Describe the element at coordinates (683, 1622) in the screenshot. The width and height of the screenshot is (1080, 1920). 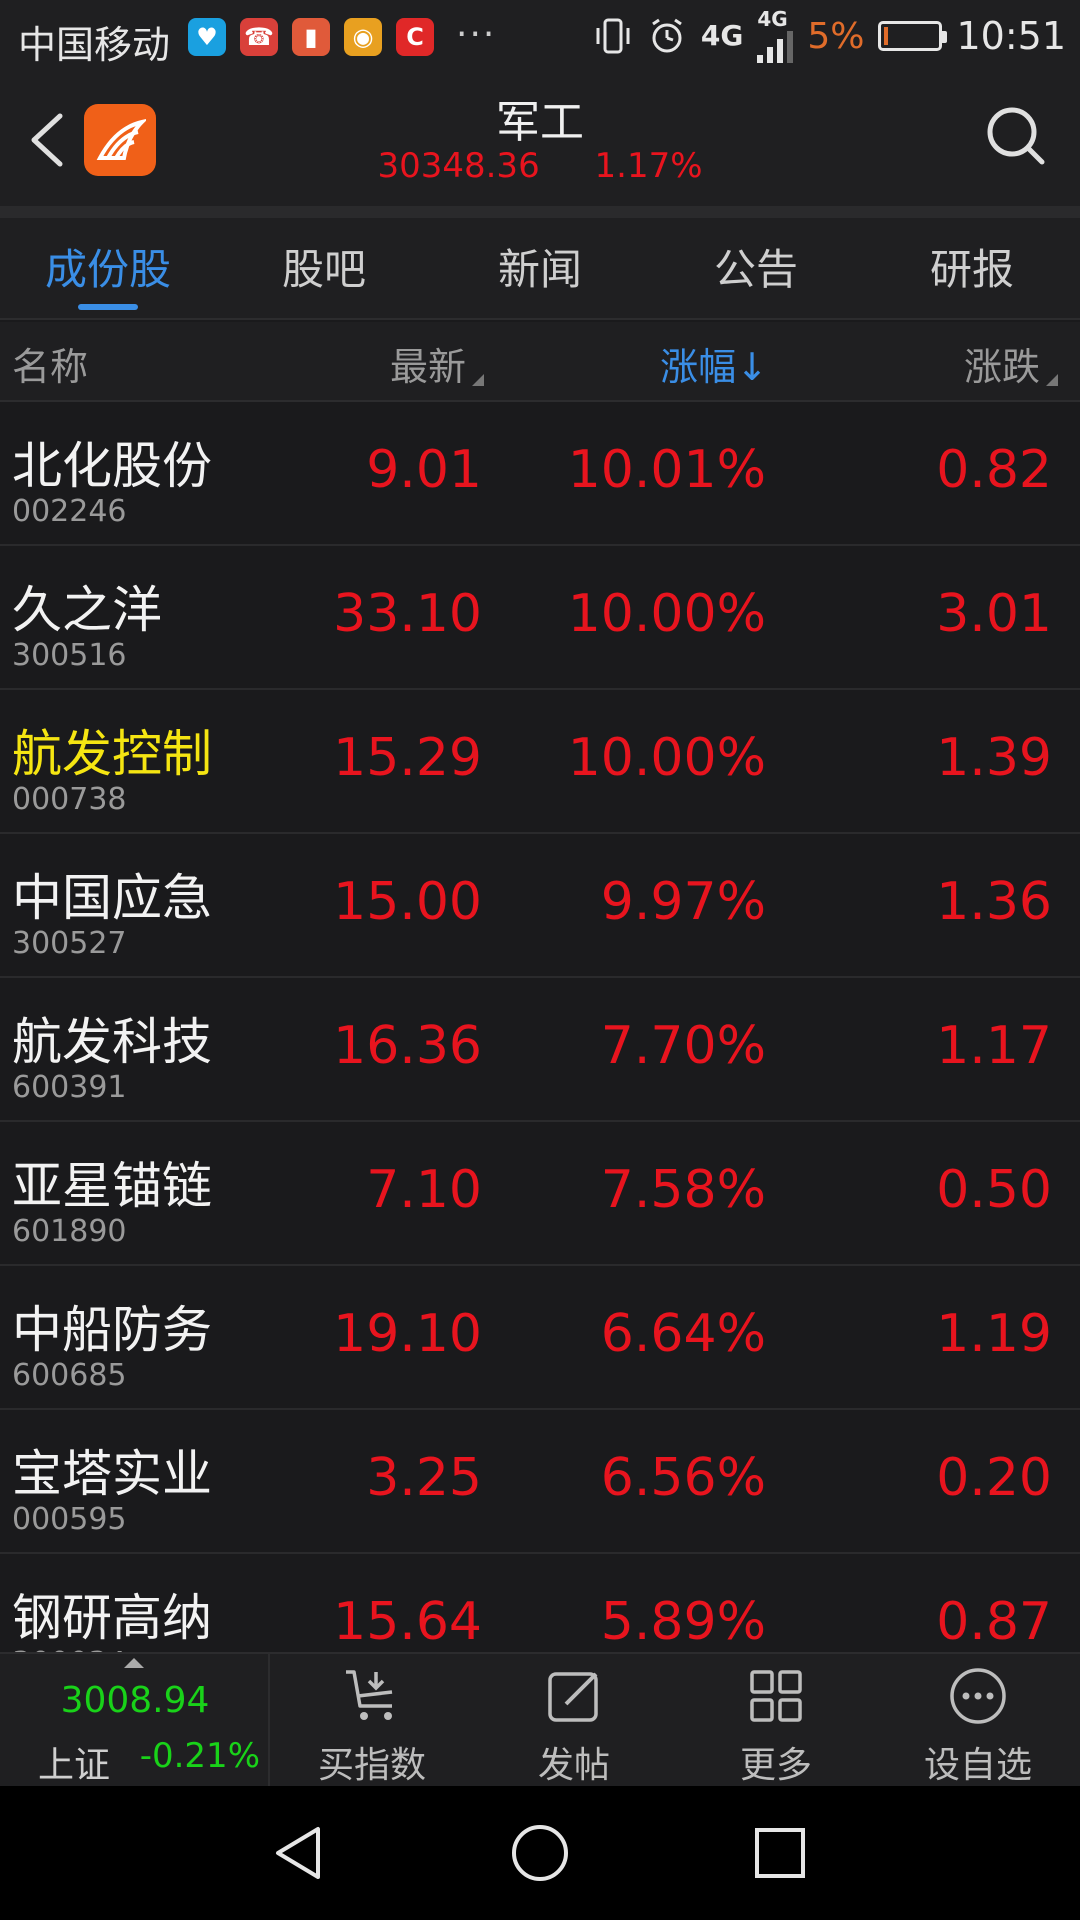
I see `stock-change-pct: 5.89%` at that location.